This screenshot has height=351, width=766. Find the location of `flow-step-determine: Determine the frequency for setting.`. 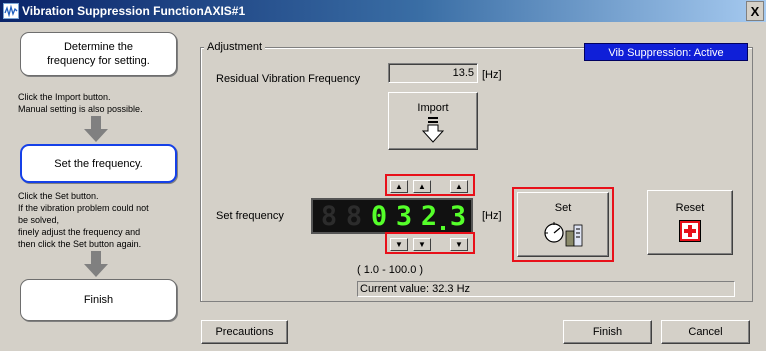

flow-step-determine: Determine the frequency for setting. is located at coordinates (98, 54).